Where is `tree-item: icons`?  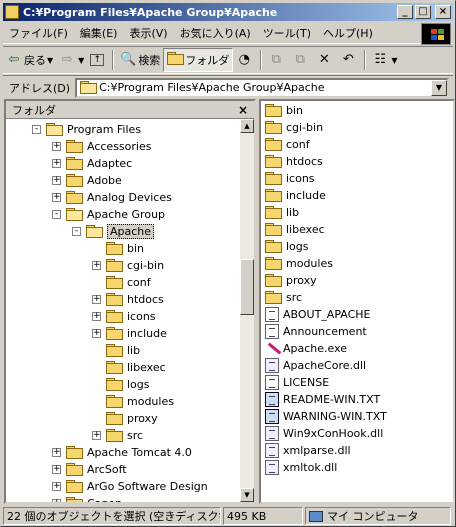 tree-item: icons is located at coordinates (131, 316).